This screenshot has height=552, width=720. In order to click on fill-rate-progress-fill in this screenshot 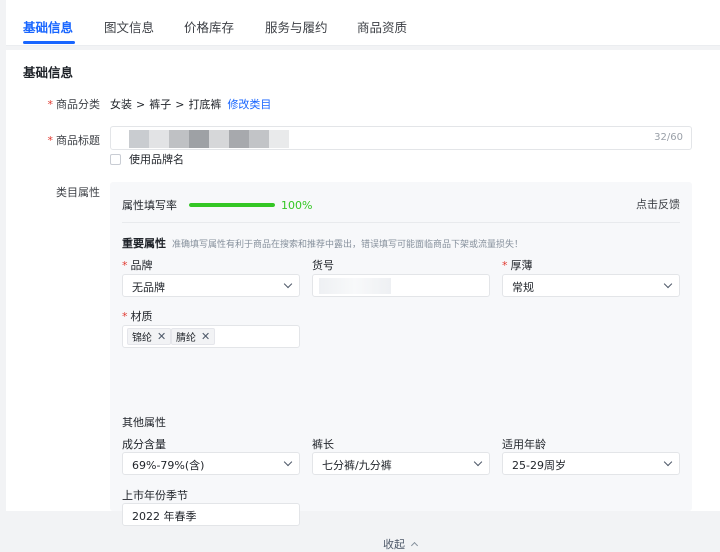, I will do `click(232, 205)`.